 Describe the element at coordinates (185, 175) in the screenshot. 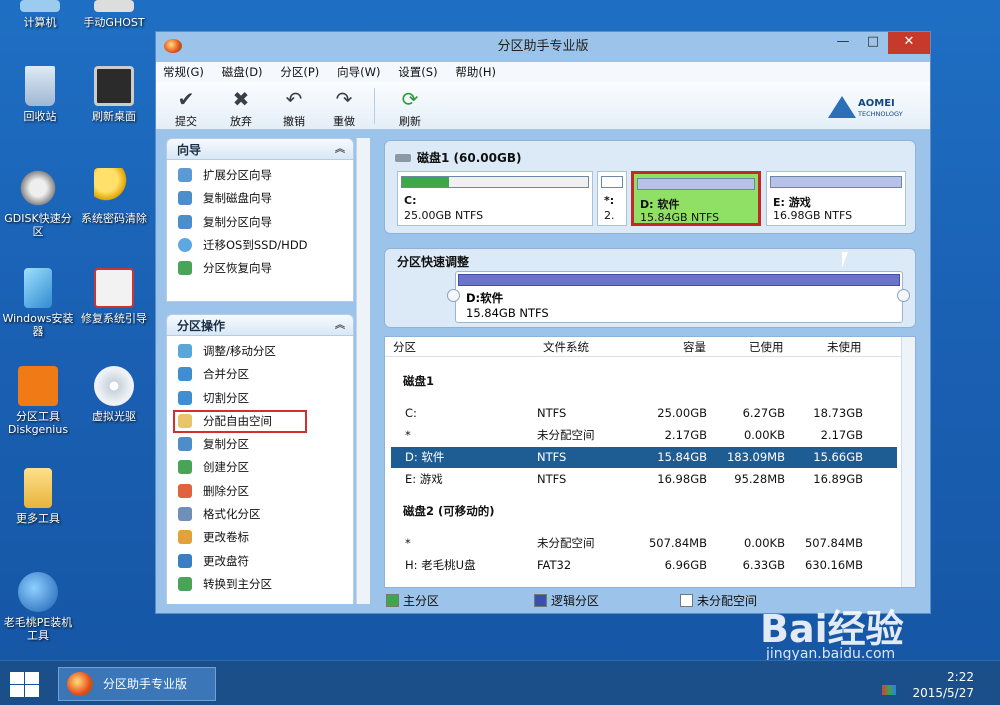

I see `extend-partition-icon` at that location.